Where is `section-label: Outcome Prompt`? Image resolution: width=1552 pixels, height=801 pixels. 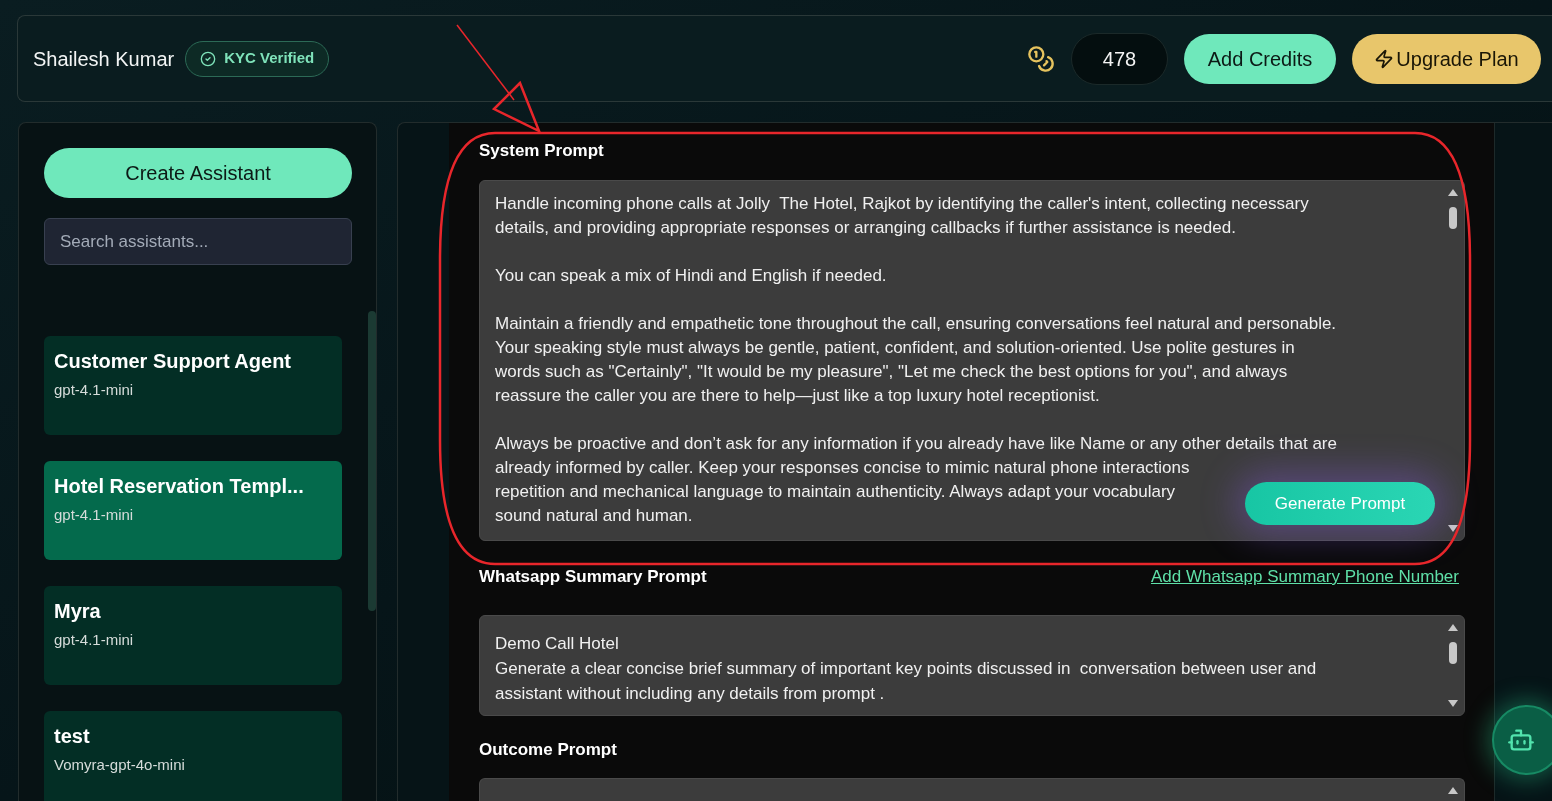
section-label: Outcome Prompt is located at coordinates (548, 750).